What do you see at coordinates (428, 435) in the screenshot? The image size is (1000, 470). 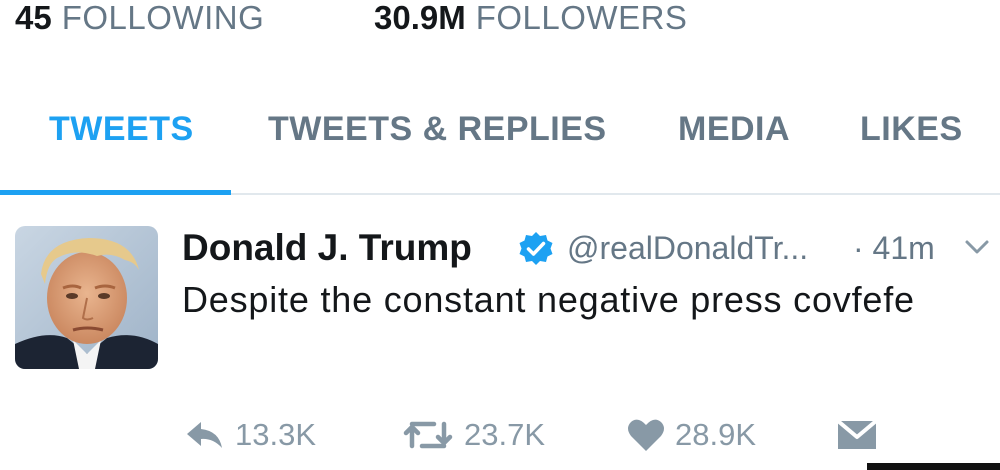 I see `retweet-icon` at bounding box center [428, 435].